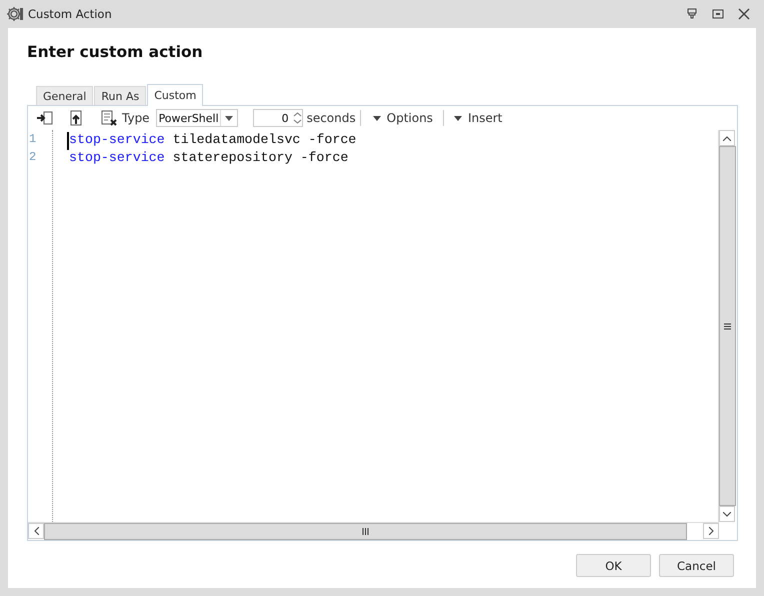  What do you see at coordinates (33, 140) in the screenshot?
I see `line-number: 1` at bounding box center [33, 140].